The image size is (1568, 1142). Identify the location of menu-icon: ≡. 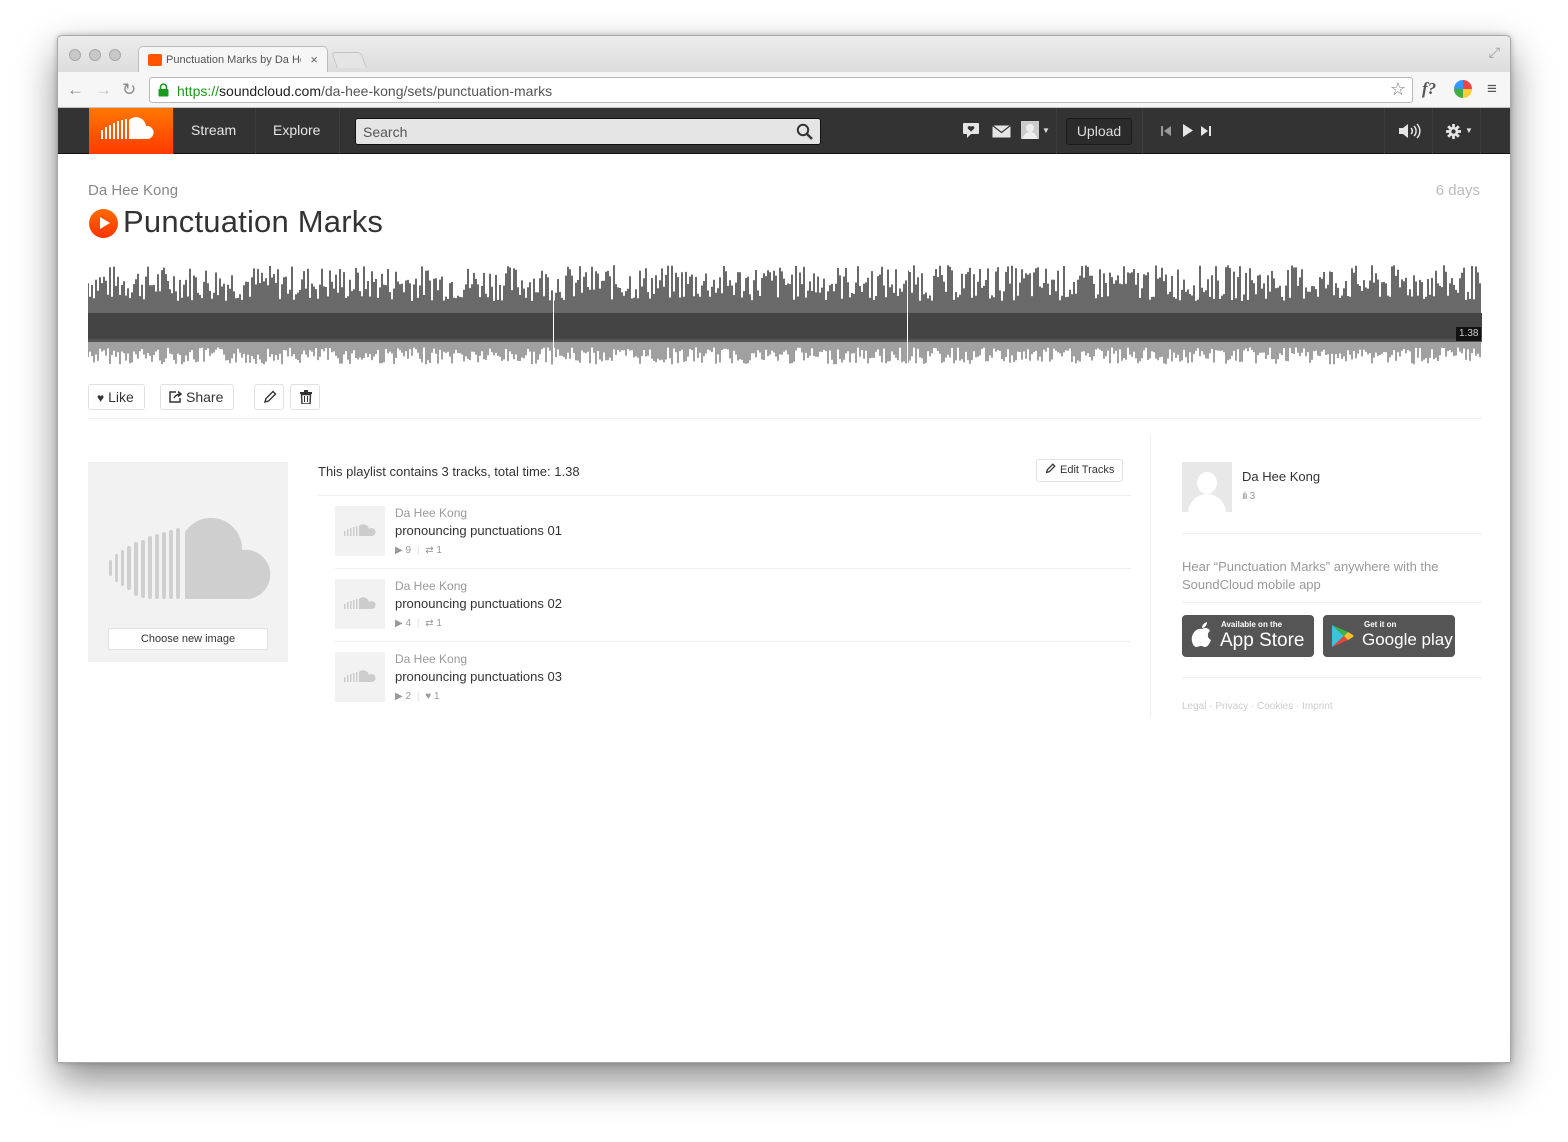
(1492, 89).